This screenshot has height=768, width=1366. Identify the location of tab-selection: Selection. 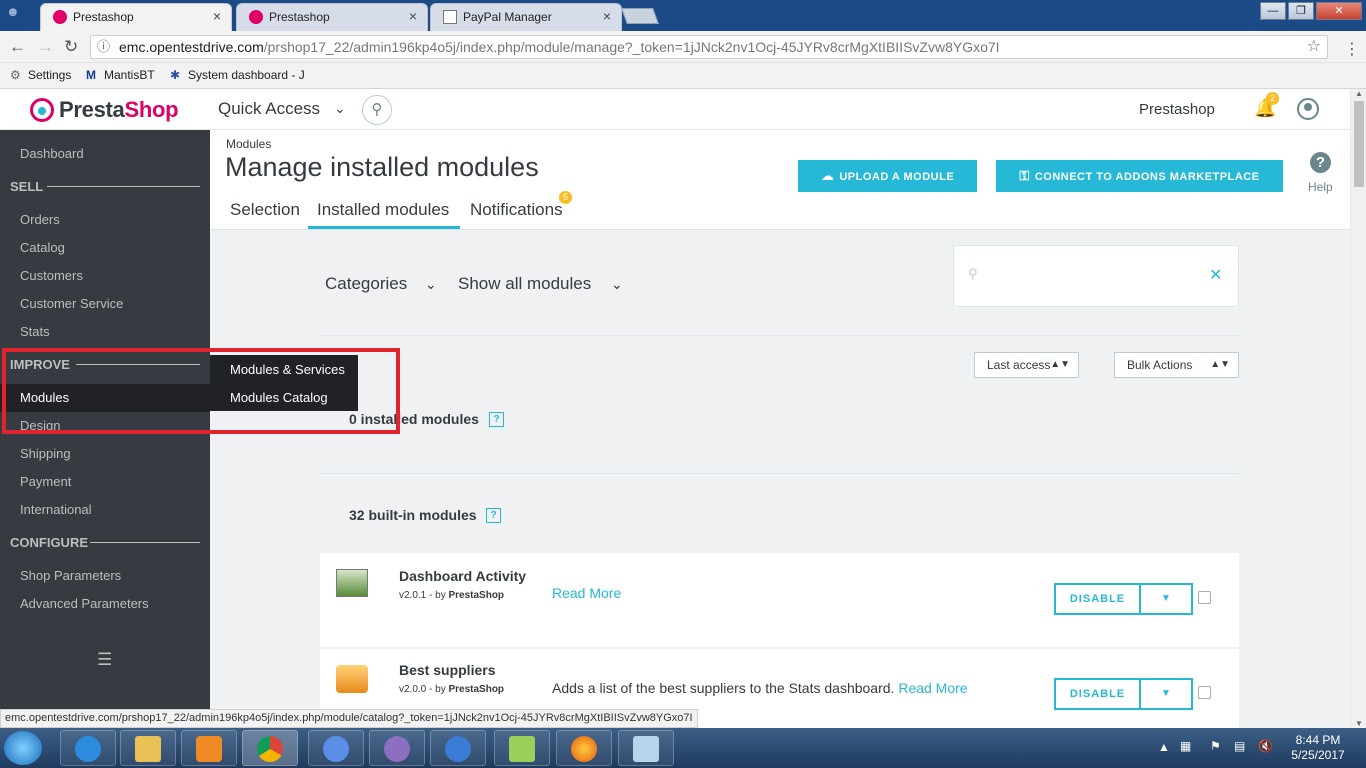
(265, 210).